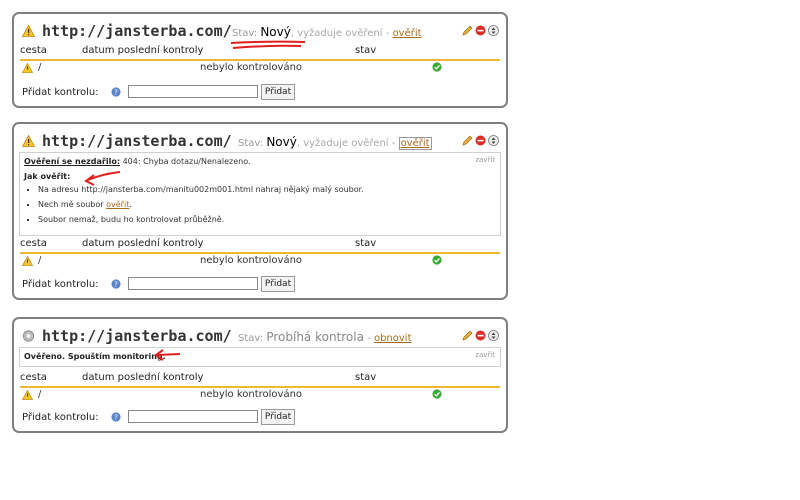 The height and width of the screenshot is (500, 800). What do you see at coordinates (393, 338) in the screenshot?
I see `refresh-link: obnovit` at bounding box center [393, 338].